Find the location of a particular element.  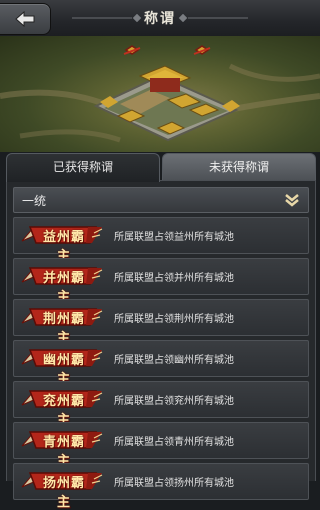

title-description: 所属联盟占领幽州所有城池 is located at coordinates (174, 360).